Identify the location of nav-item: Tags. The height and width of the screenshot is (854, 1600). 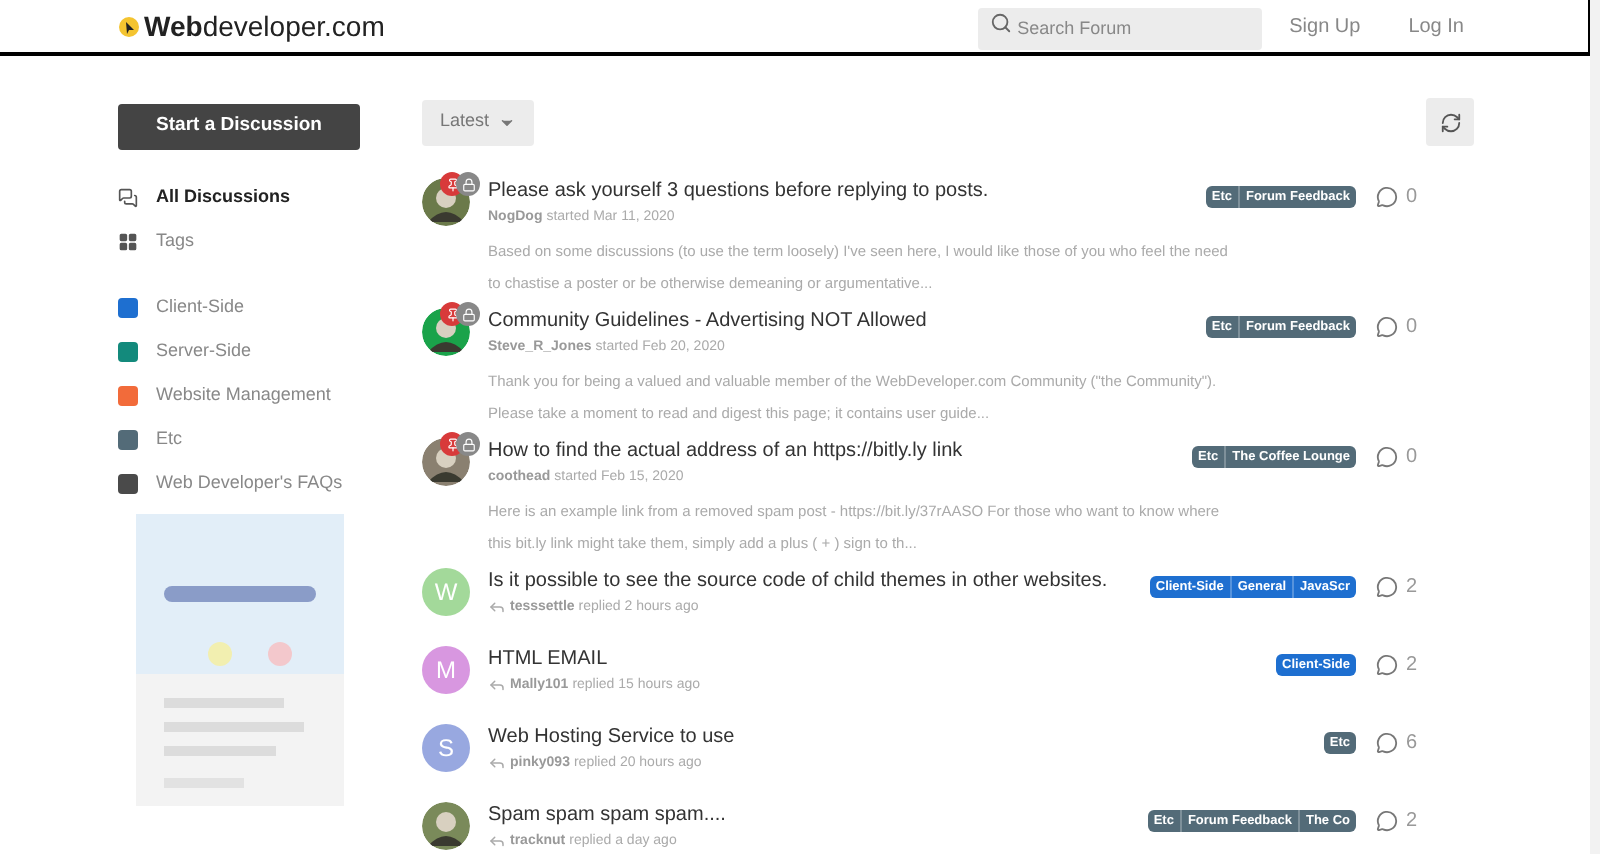
(239, 241).